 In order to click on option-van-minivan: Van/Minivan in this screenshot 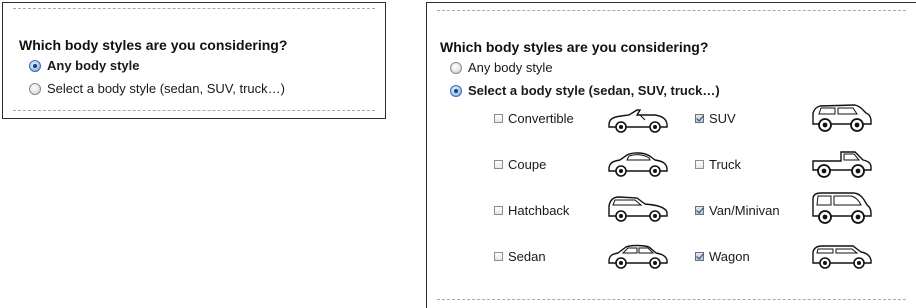, I will do `click(737, 210)`.